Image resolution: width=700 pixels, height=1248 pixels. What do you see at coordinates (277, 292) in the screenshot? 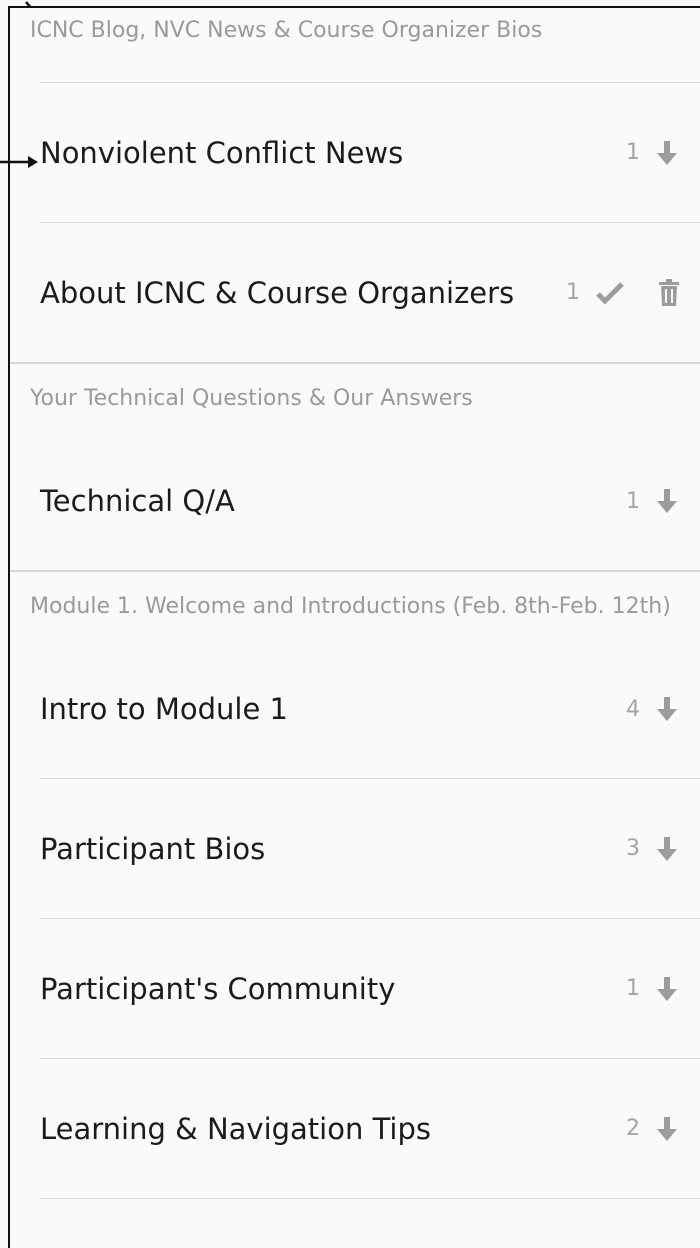
I see `forum-row-label: About ICNC & Course Organizers` at bounding box center [277, 292].